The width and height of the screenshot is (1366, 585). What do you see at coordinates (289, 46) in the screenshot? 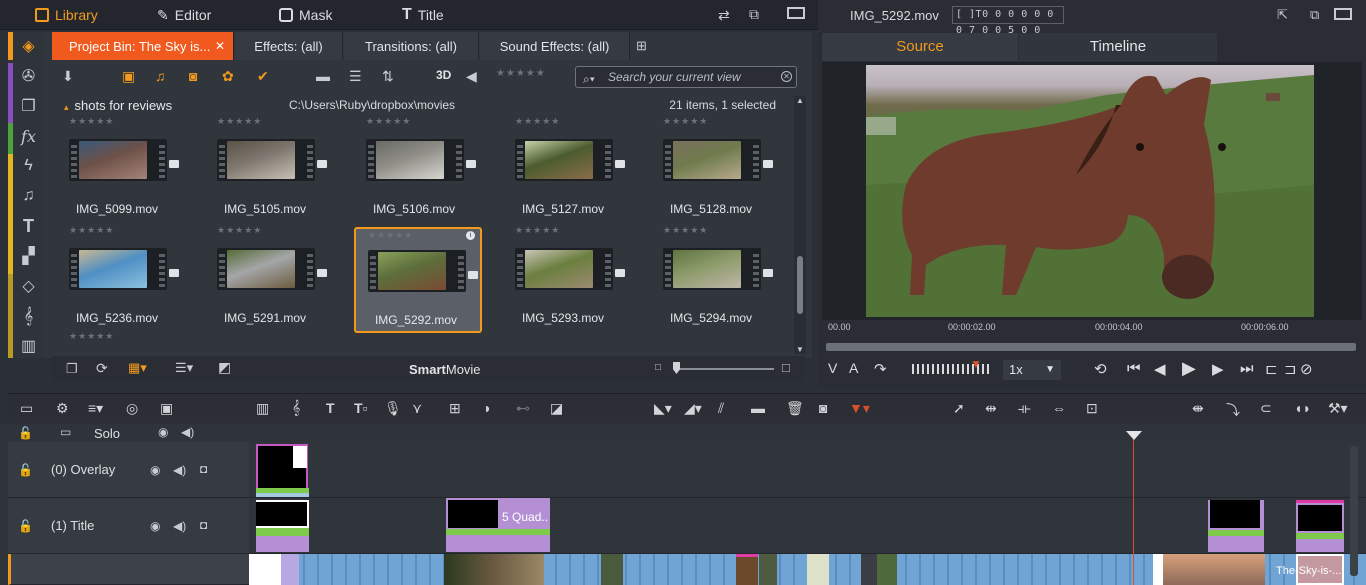
I see `tab-effects: Effects: (all)` at bounding box center [289, 46].